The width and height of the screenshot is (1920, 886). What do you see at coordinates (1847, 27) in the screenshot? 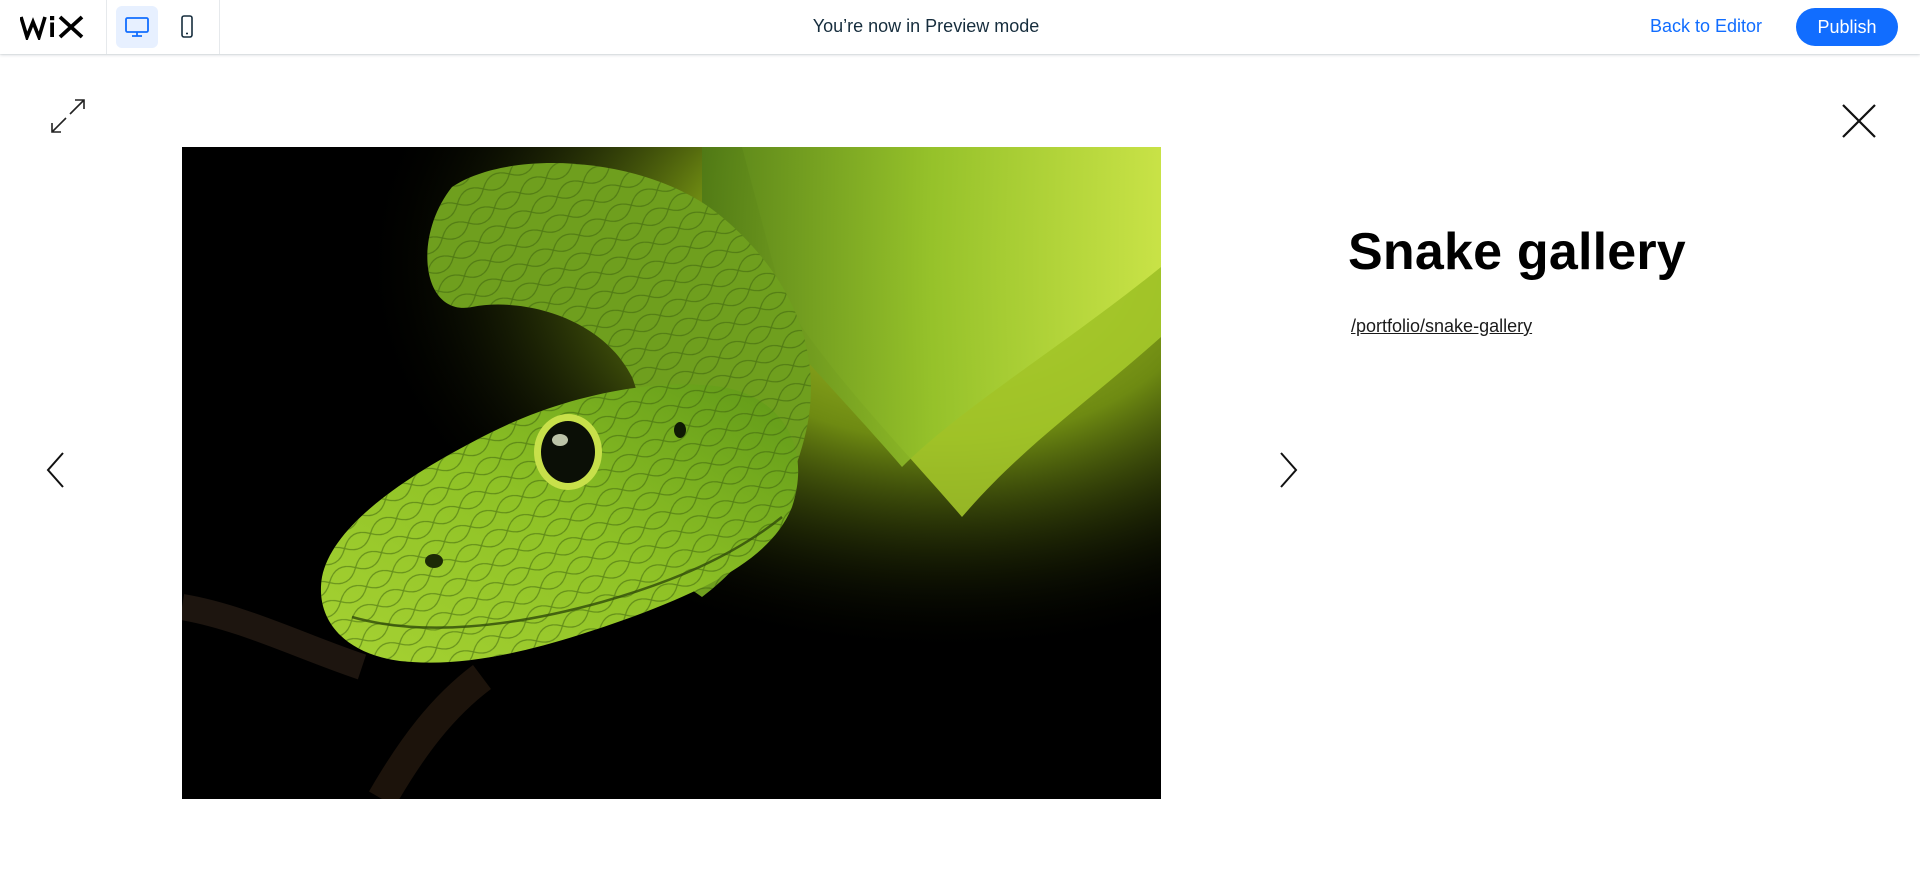
I see `publish-button: Publish` at bounding box center [1847, 27].